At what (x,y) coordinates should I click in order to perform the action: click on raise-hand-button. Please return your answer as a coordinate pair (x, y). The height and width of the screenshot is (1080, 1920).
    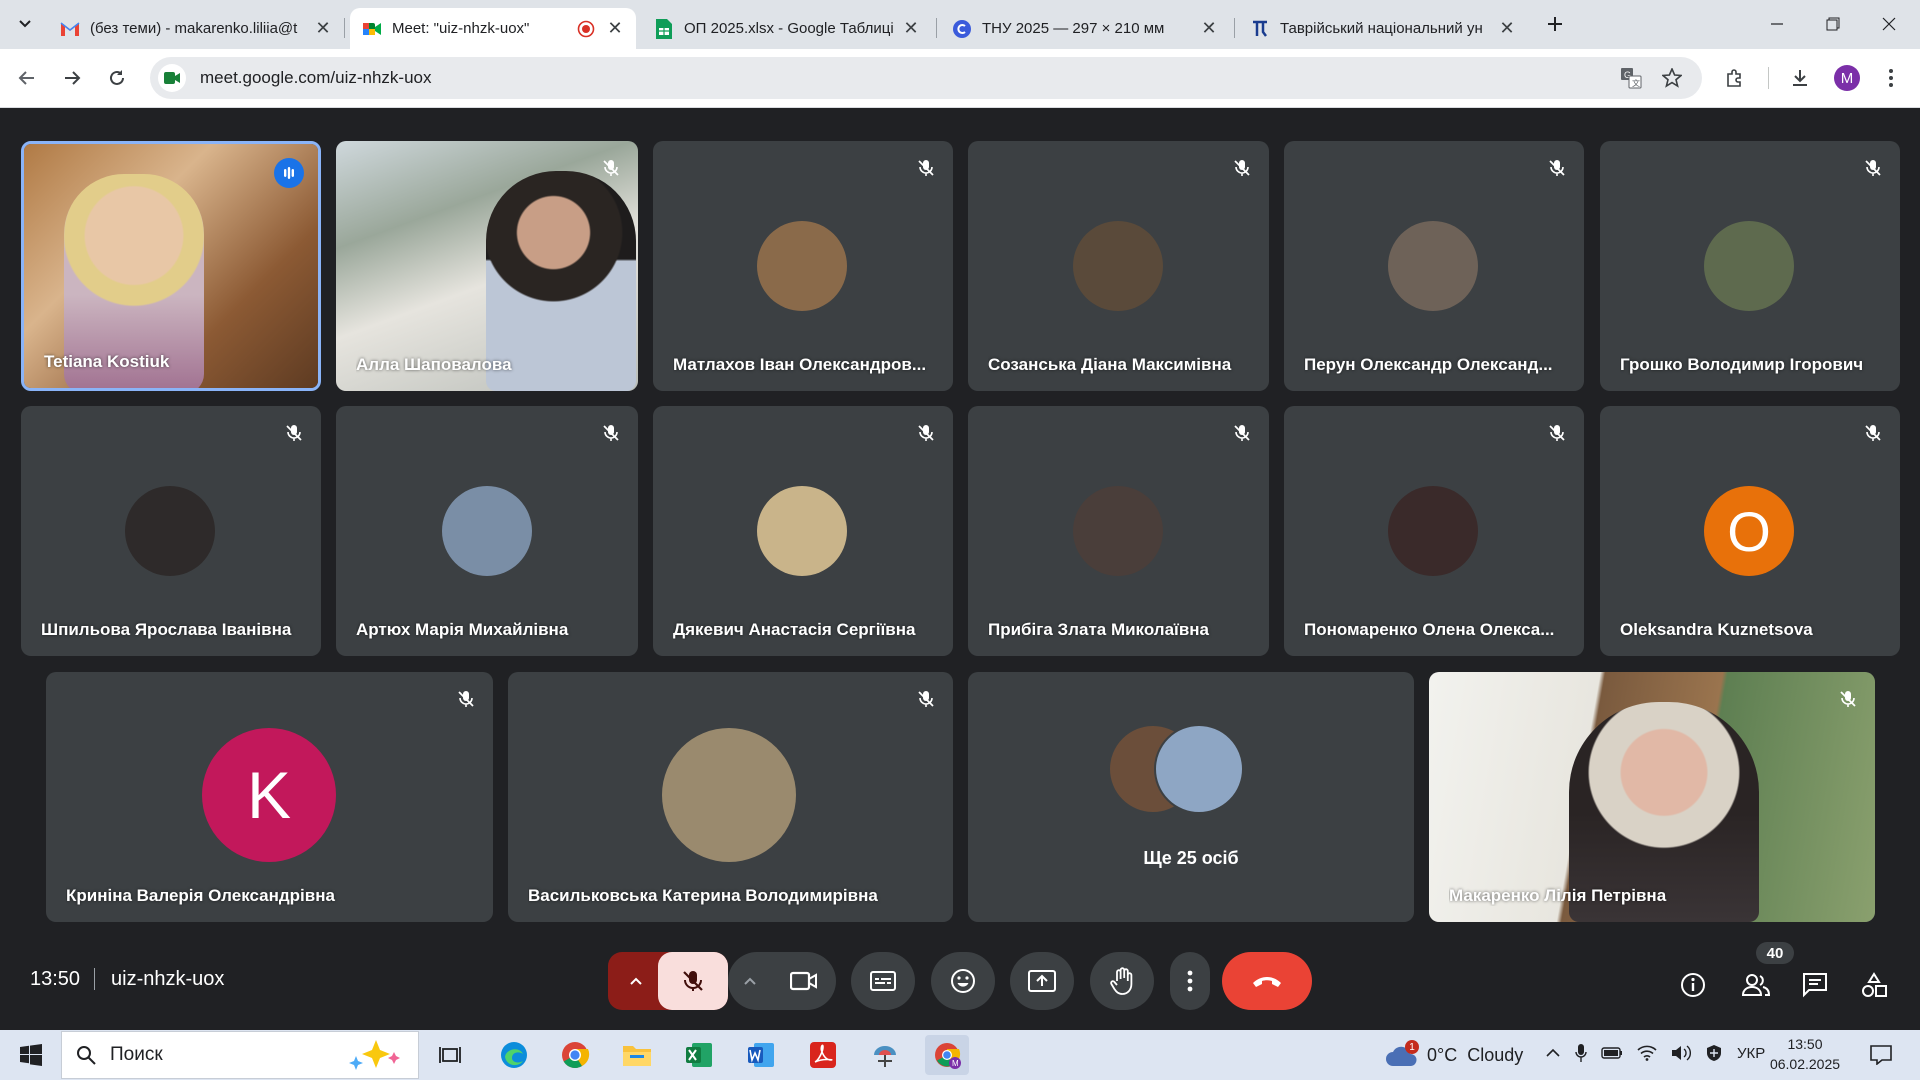
    Looking at the image, I should click on (1122, 981).